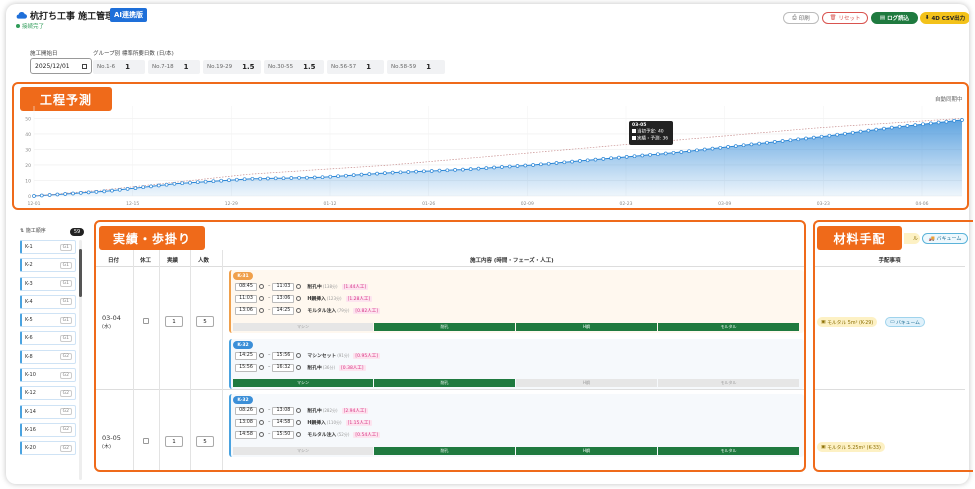 The height and width of the screenshot is (489, 975). Describe the element at coordinates (246, 310) in the screenshot. I see `start-time-input: 13:06` at that location.